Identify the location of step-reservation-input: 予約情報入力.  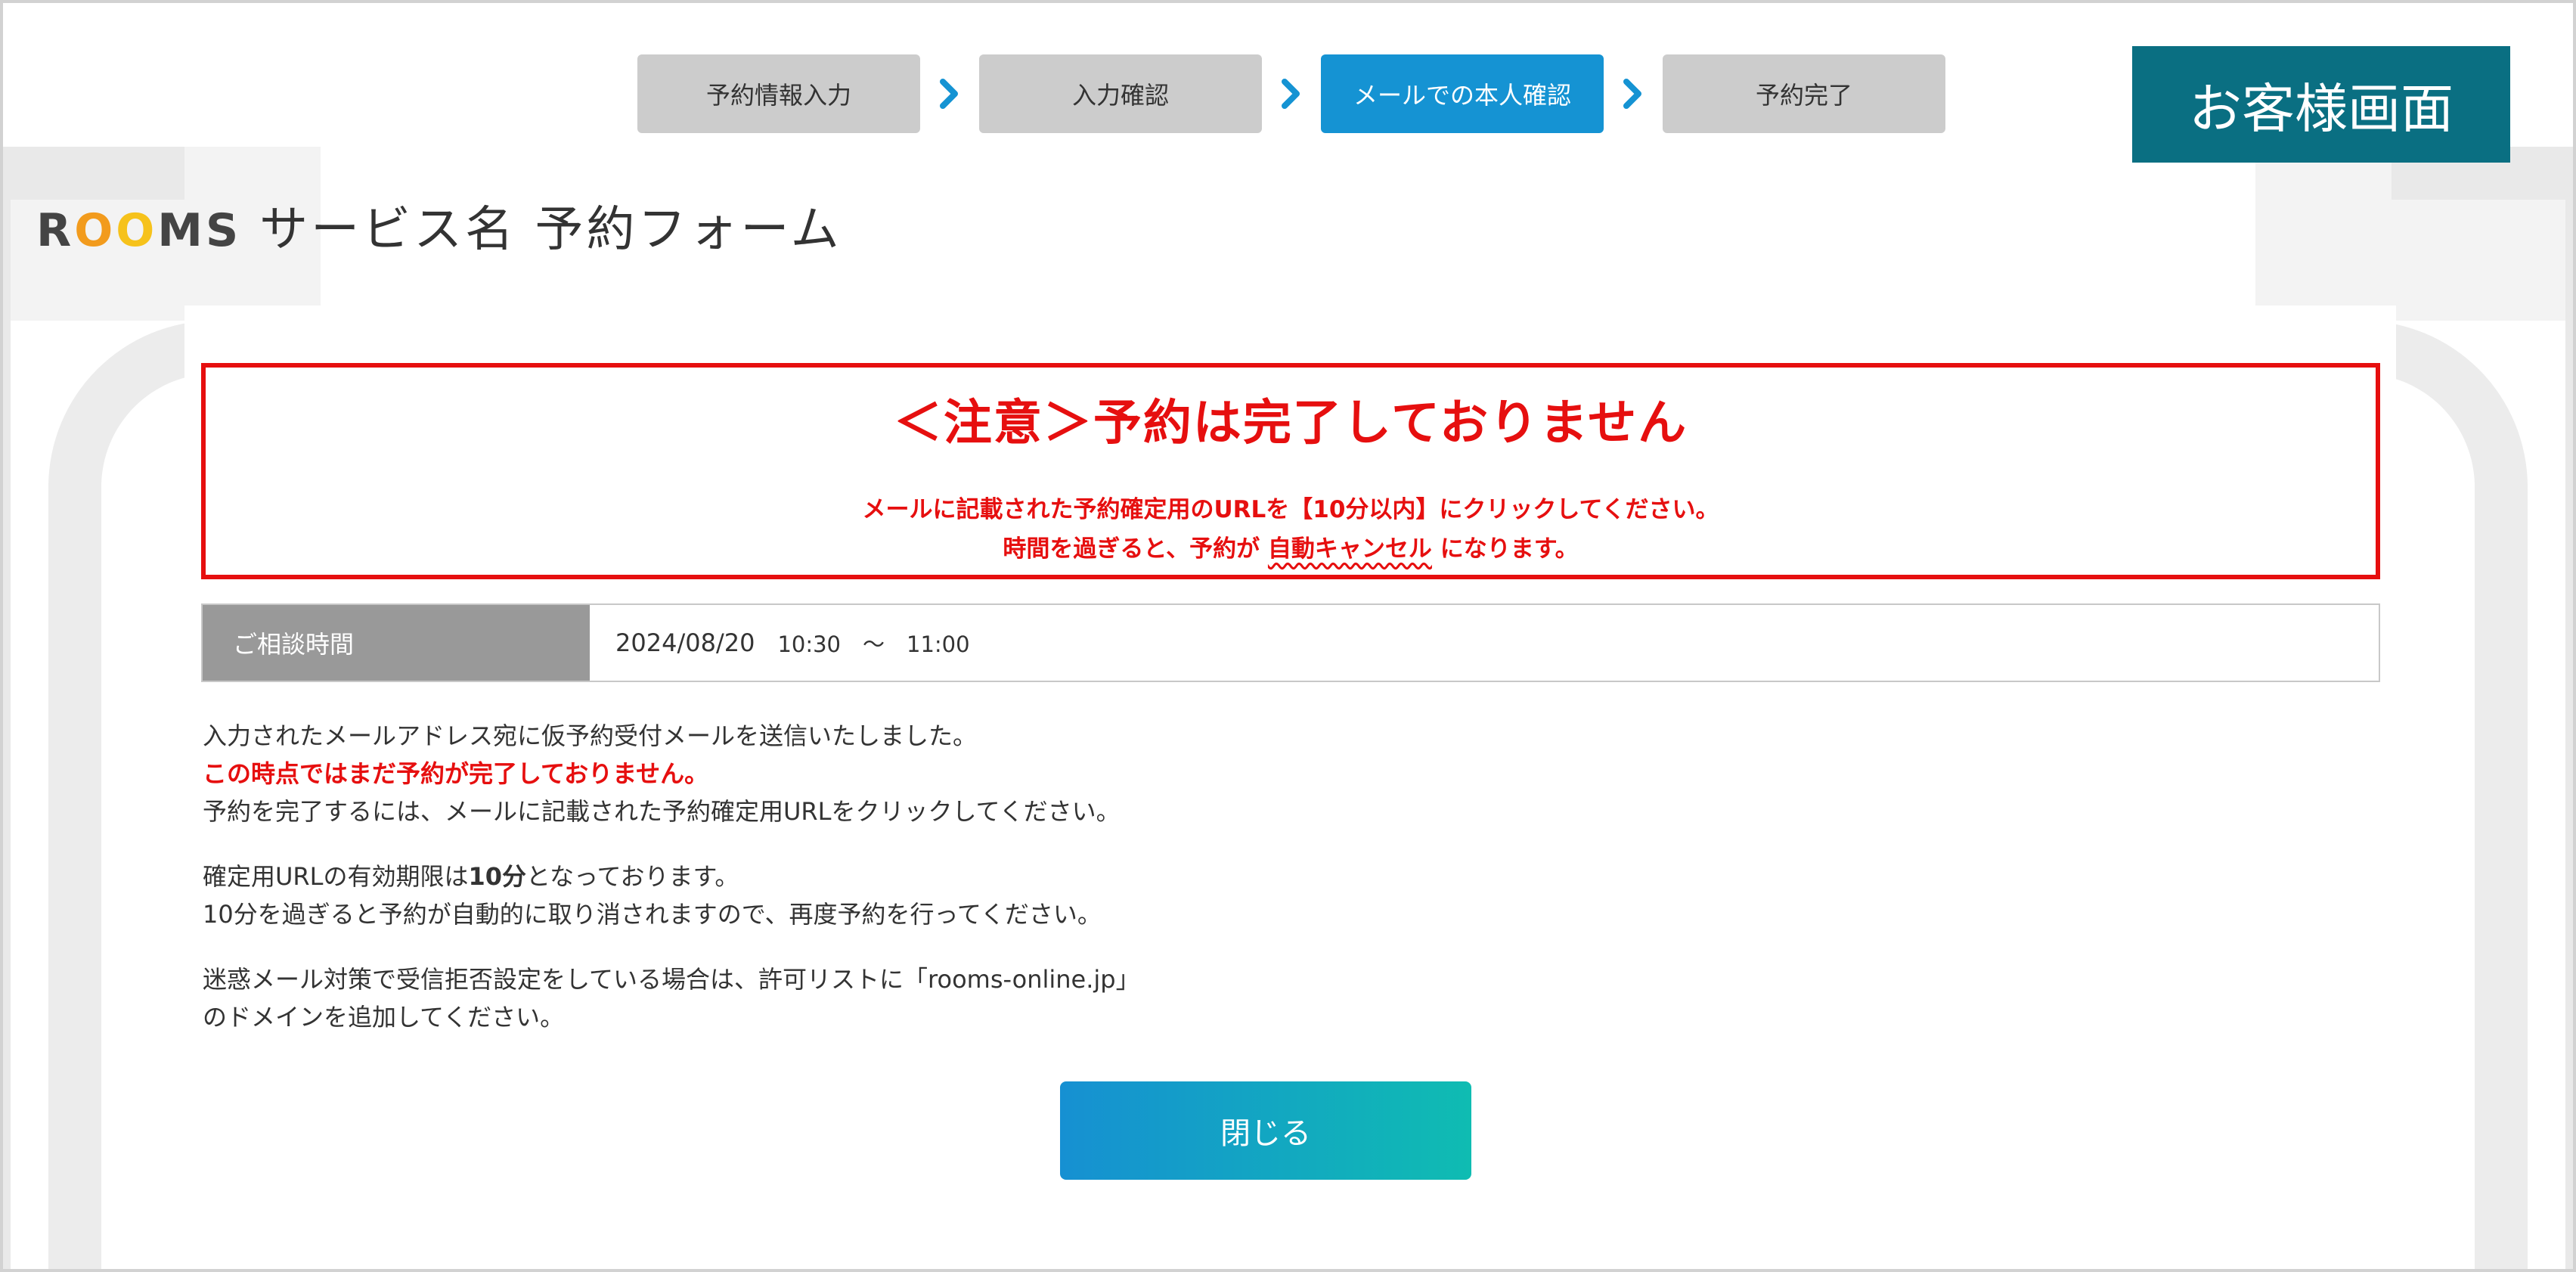
(778, 94).